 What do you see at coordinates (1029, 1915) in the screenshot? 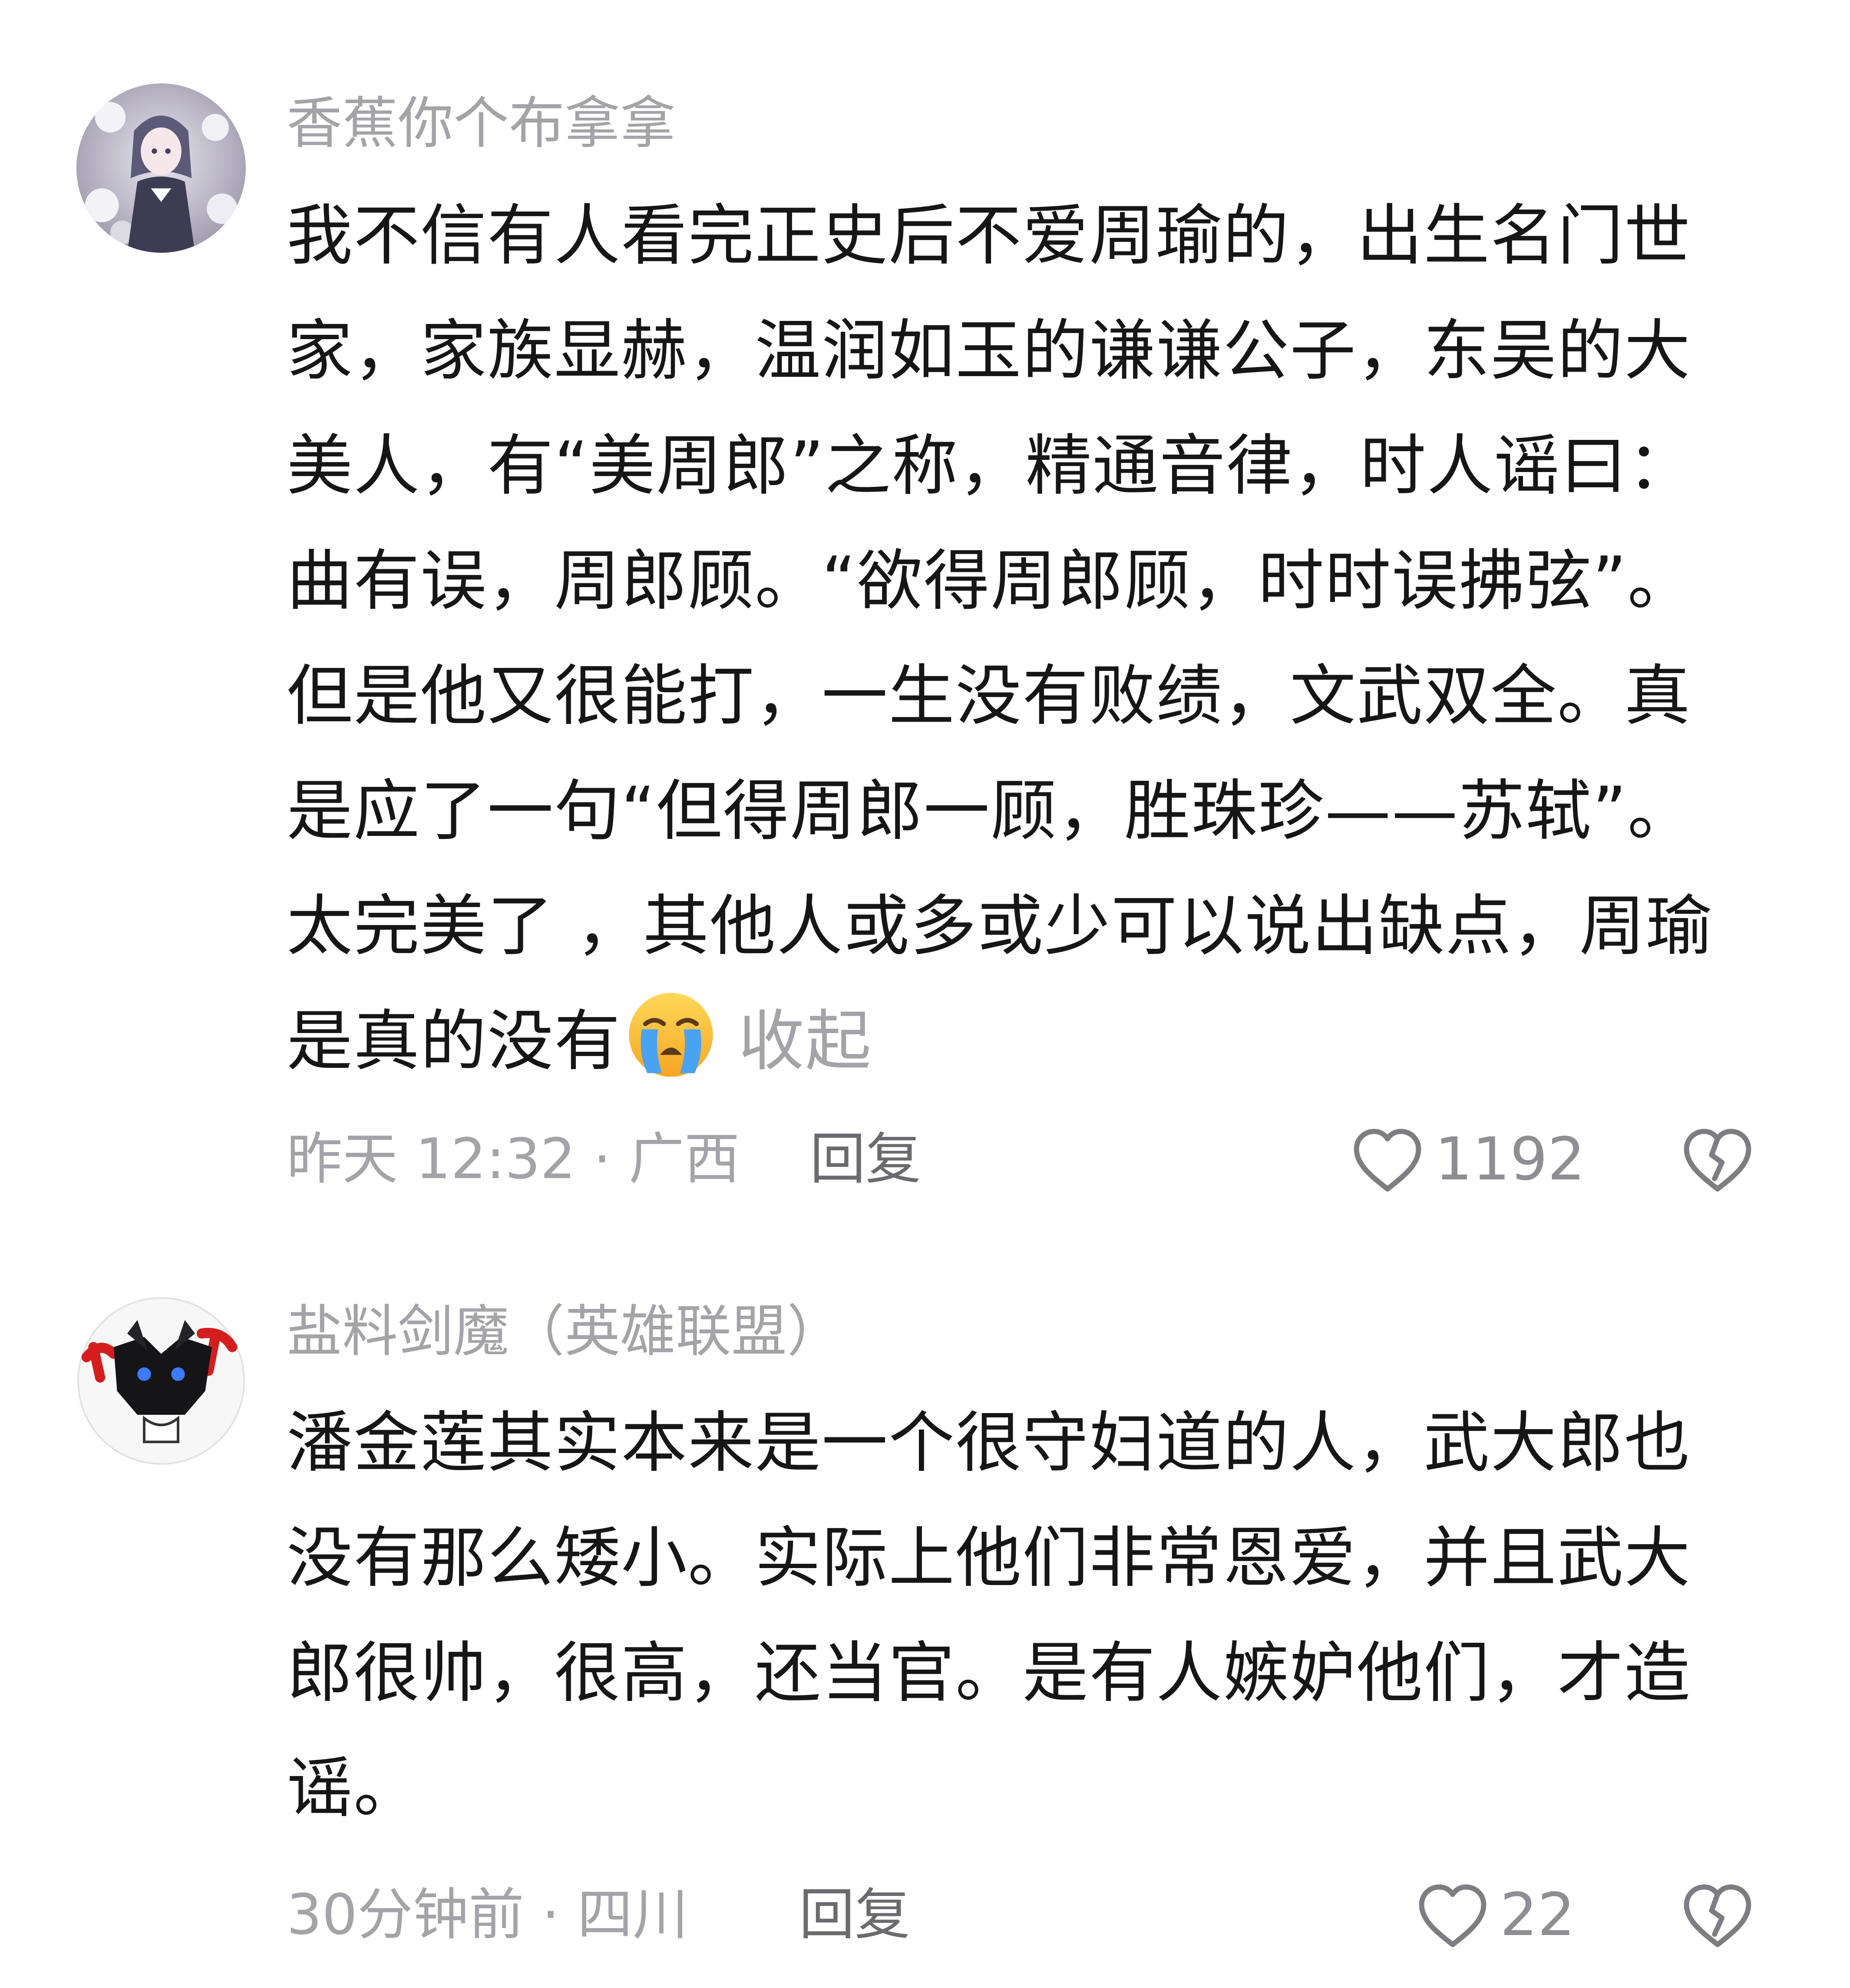
I see `comment-meta-row: 30分钟前 · 四川 回复 22` at bounding box center [1029, 1915].